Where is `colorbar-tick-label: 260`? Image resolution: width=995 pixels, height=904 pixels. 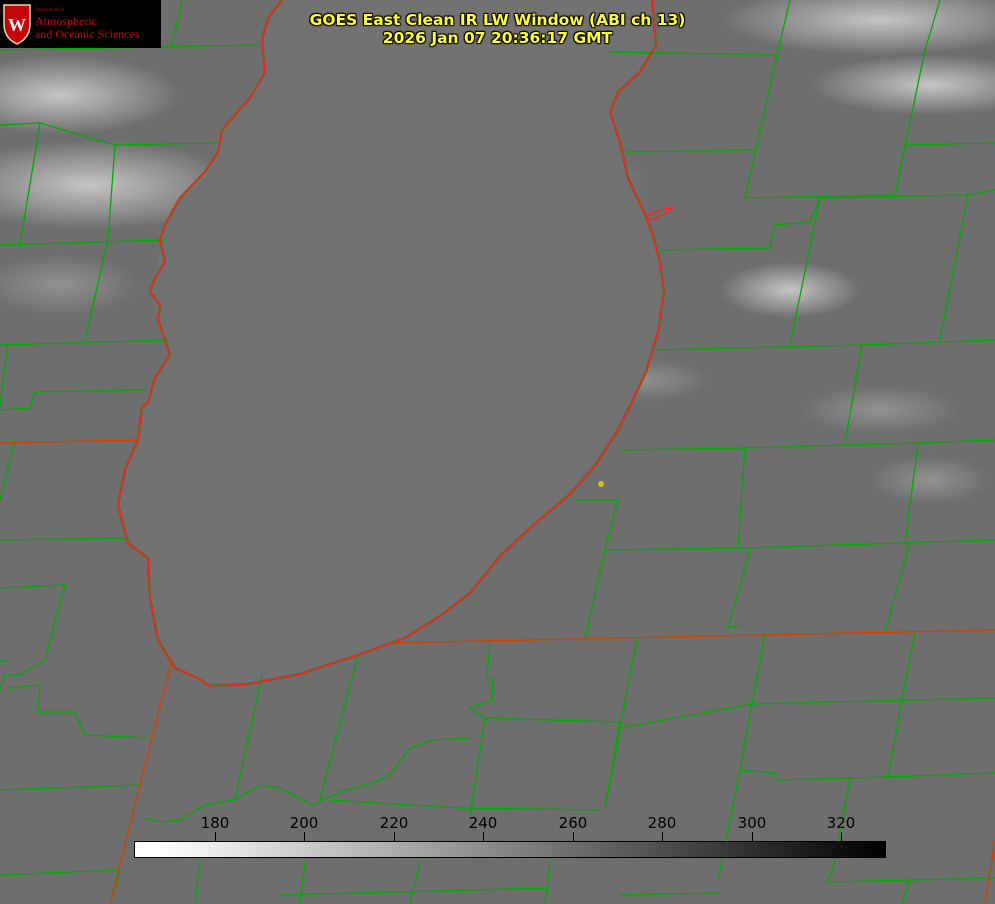
colorbar-tick-label: 260 is located at coordinates (573, 823).